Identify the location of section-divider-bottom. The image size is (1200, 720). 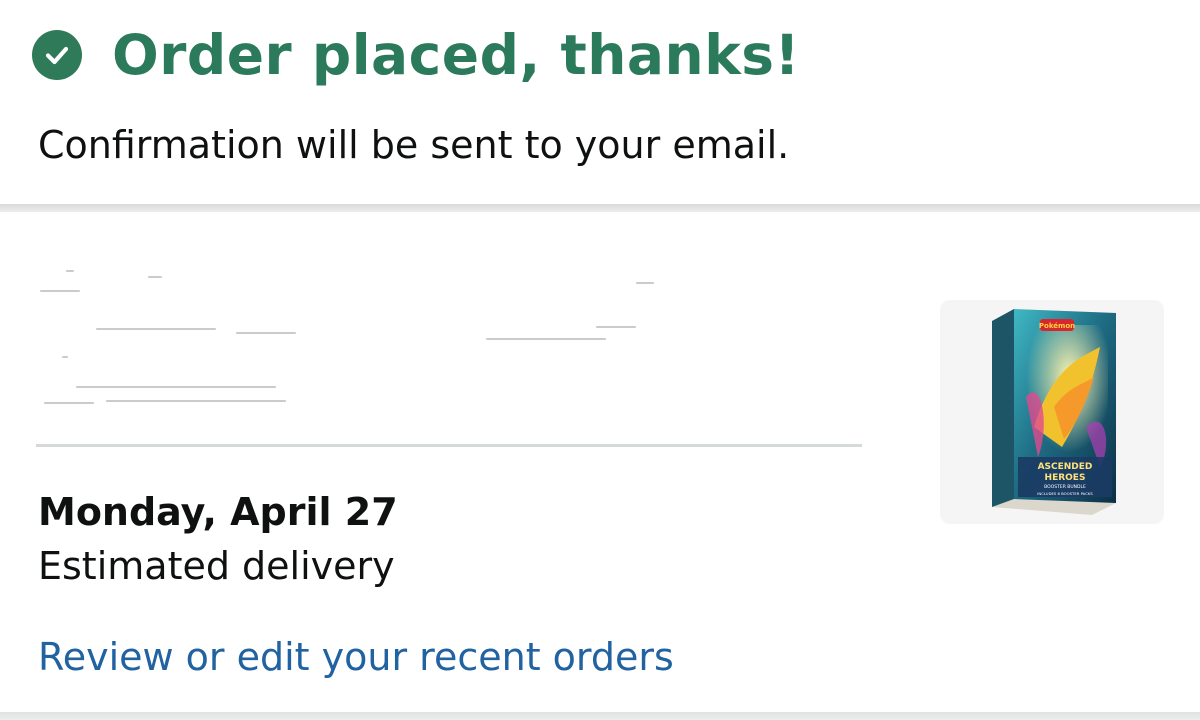
(600, 716).